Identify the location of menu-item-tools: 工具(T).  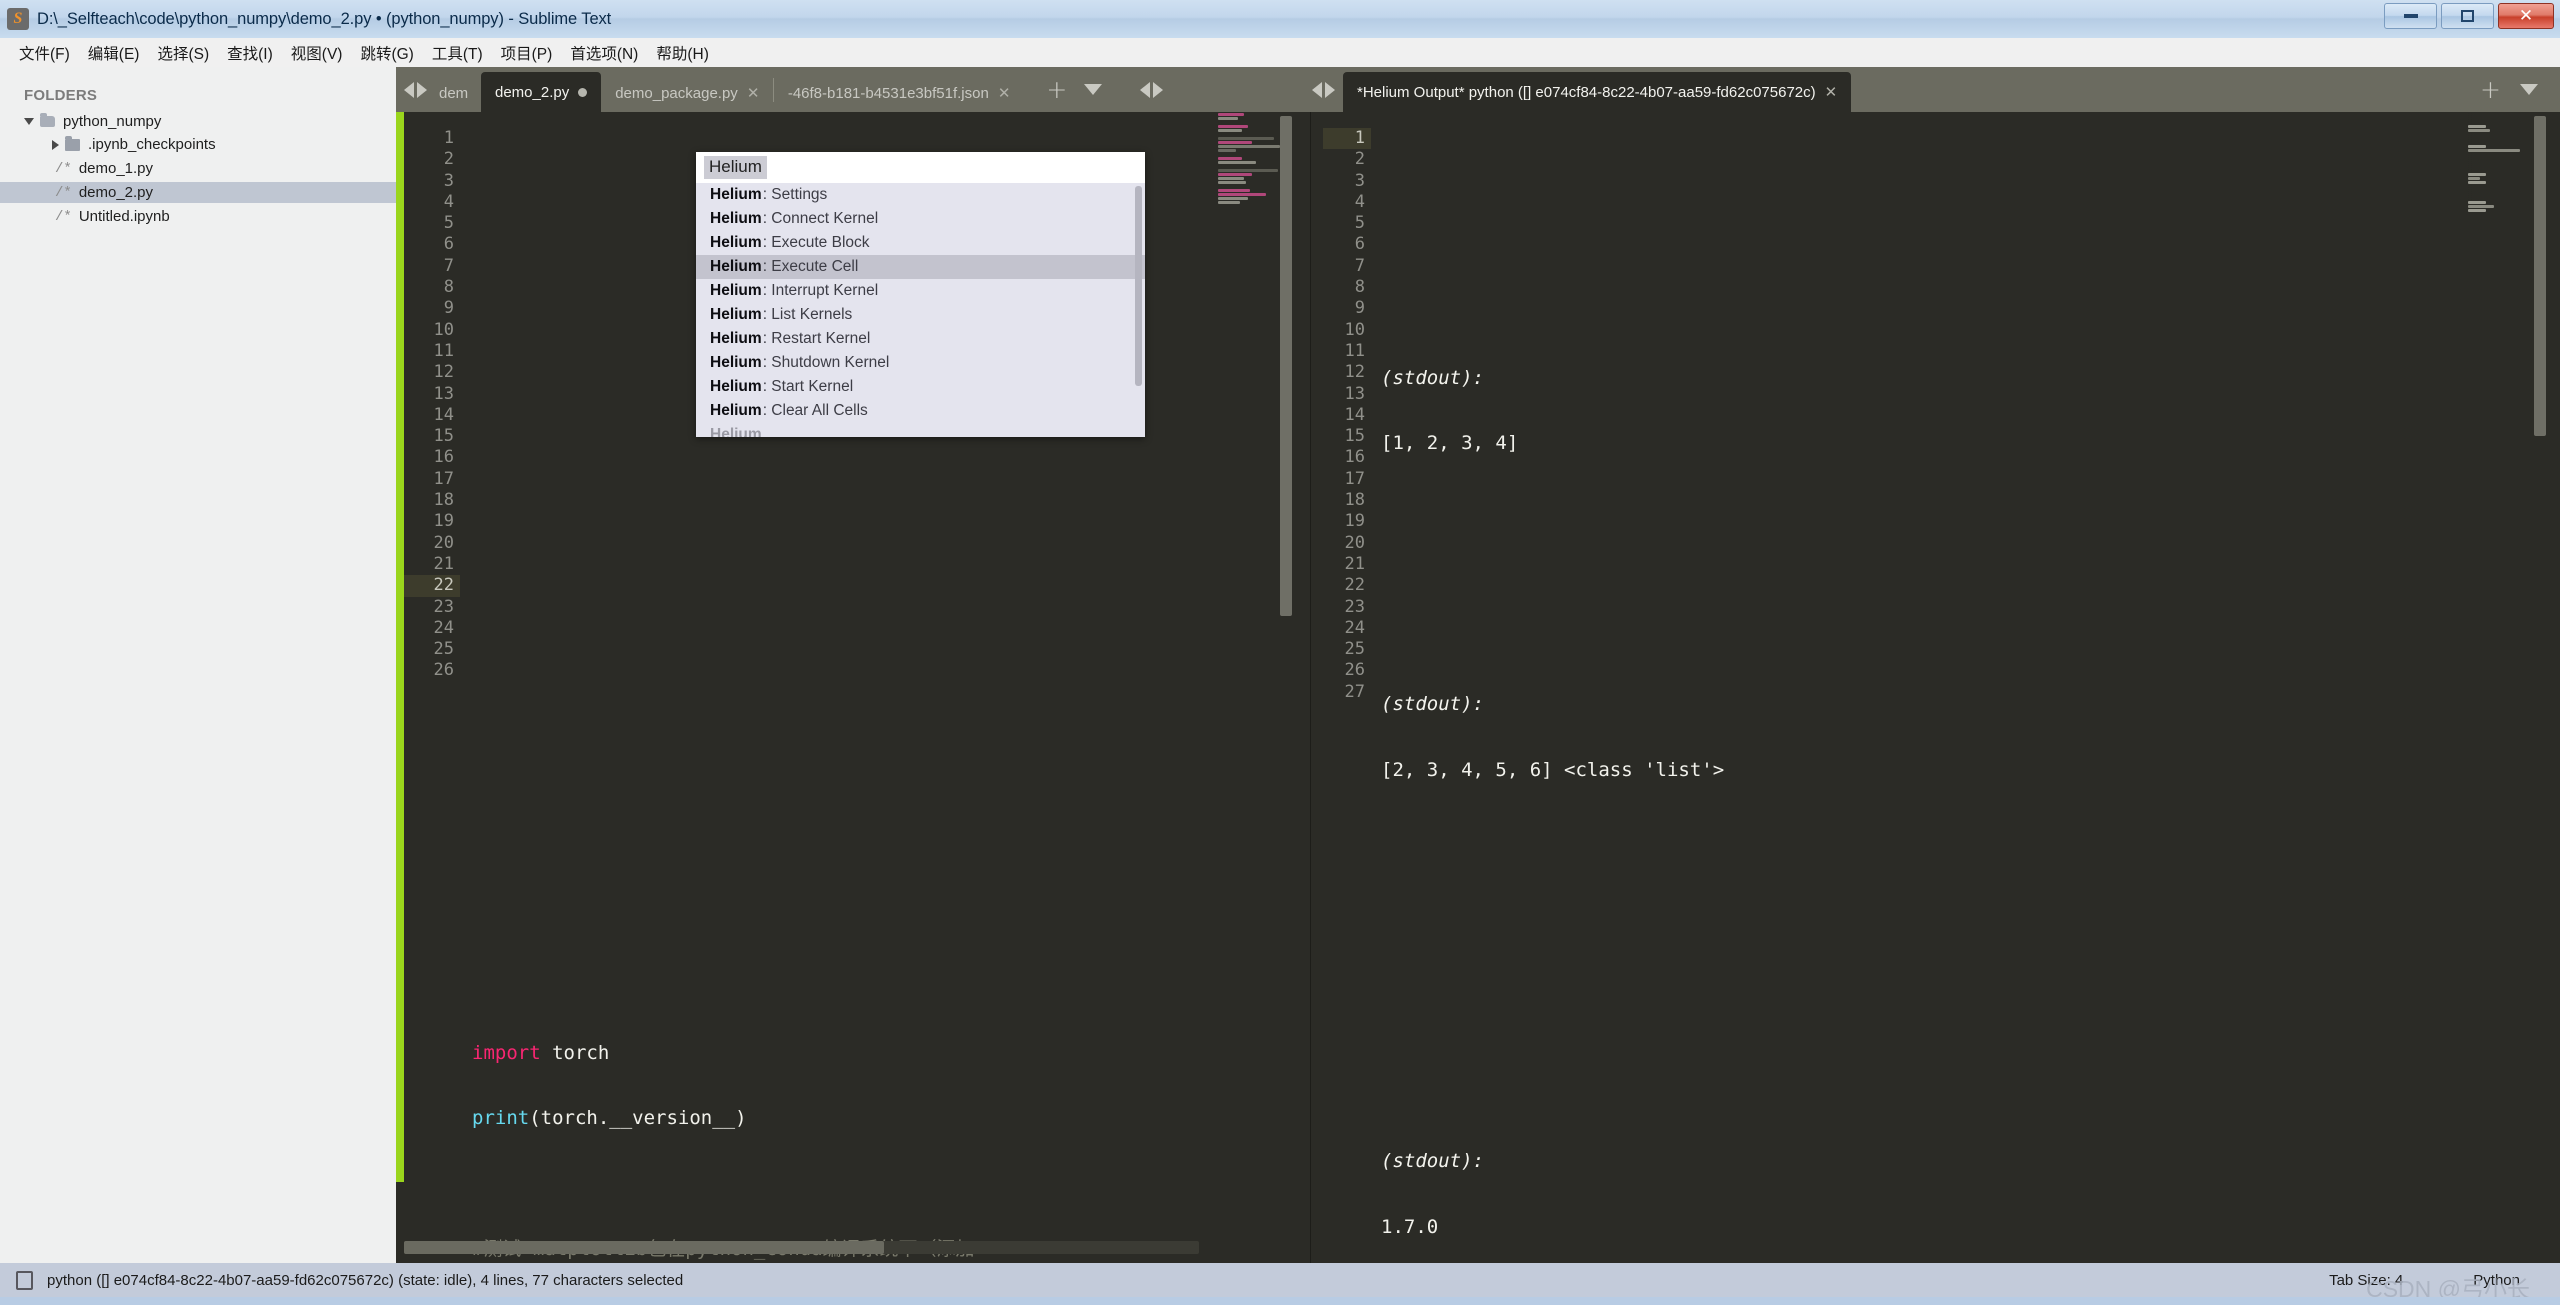
(457, 53).